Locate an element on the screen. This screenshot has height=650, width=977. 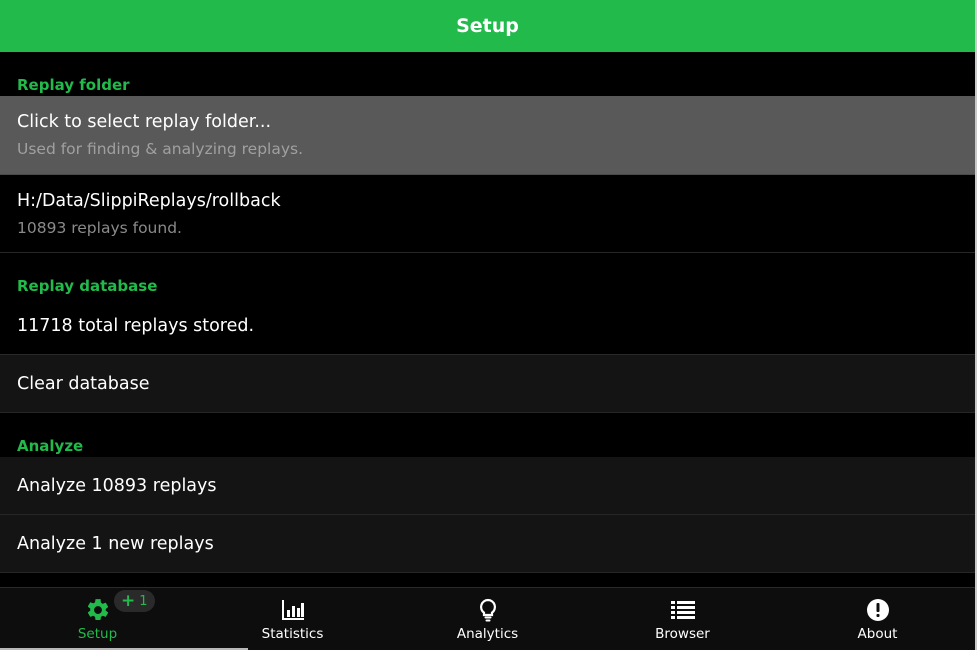
page-title: Setup is located at coordinates (487, 26).